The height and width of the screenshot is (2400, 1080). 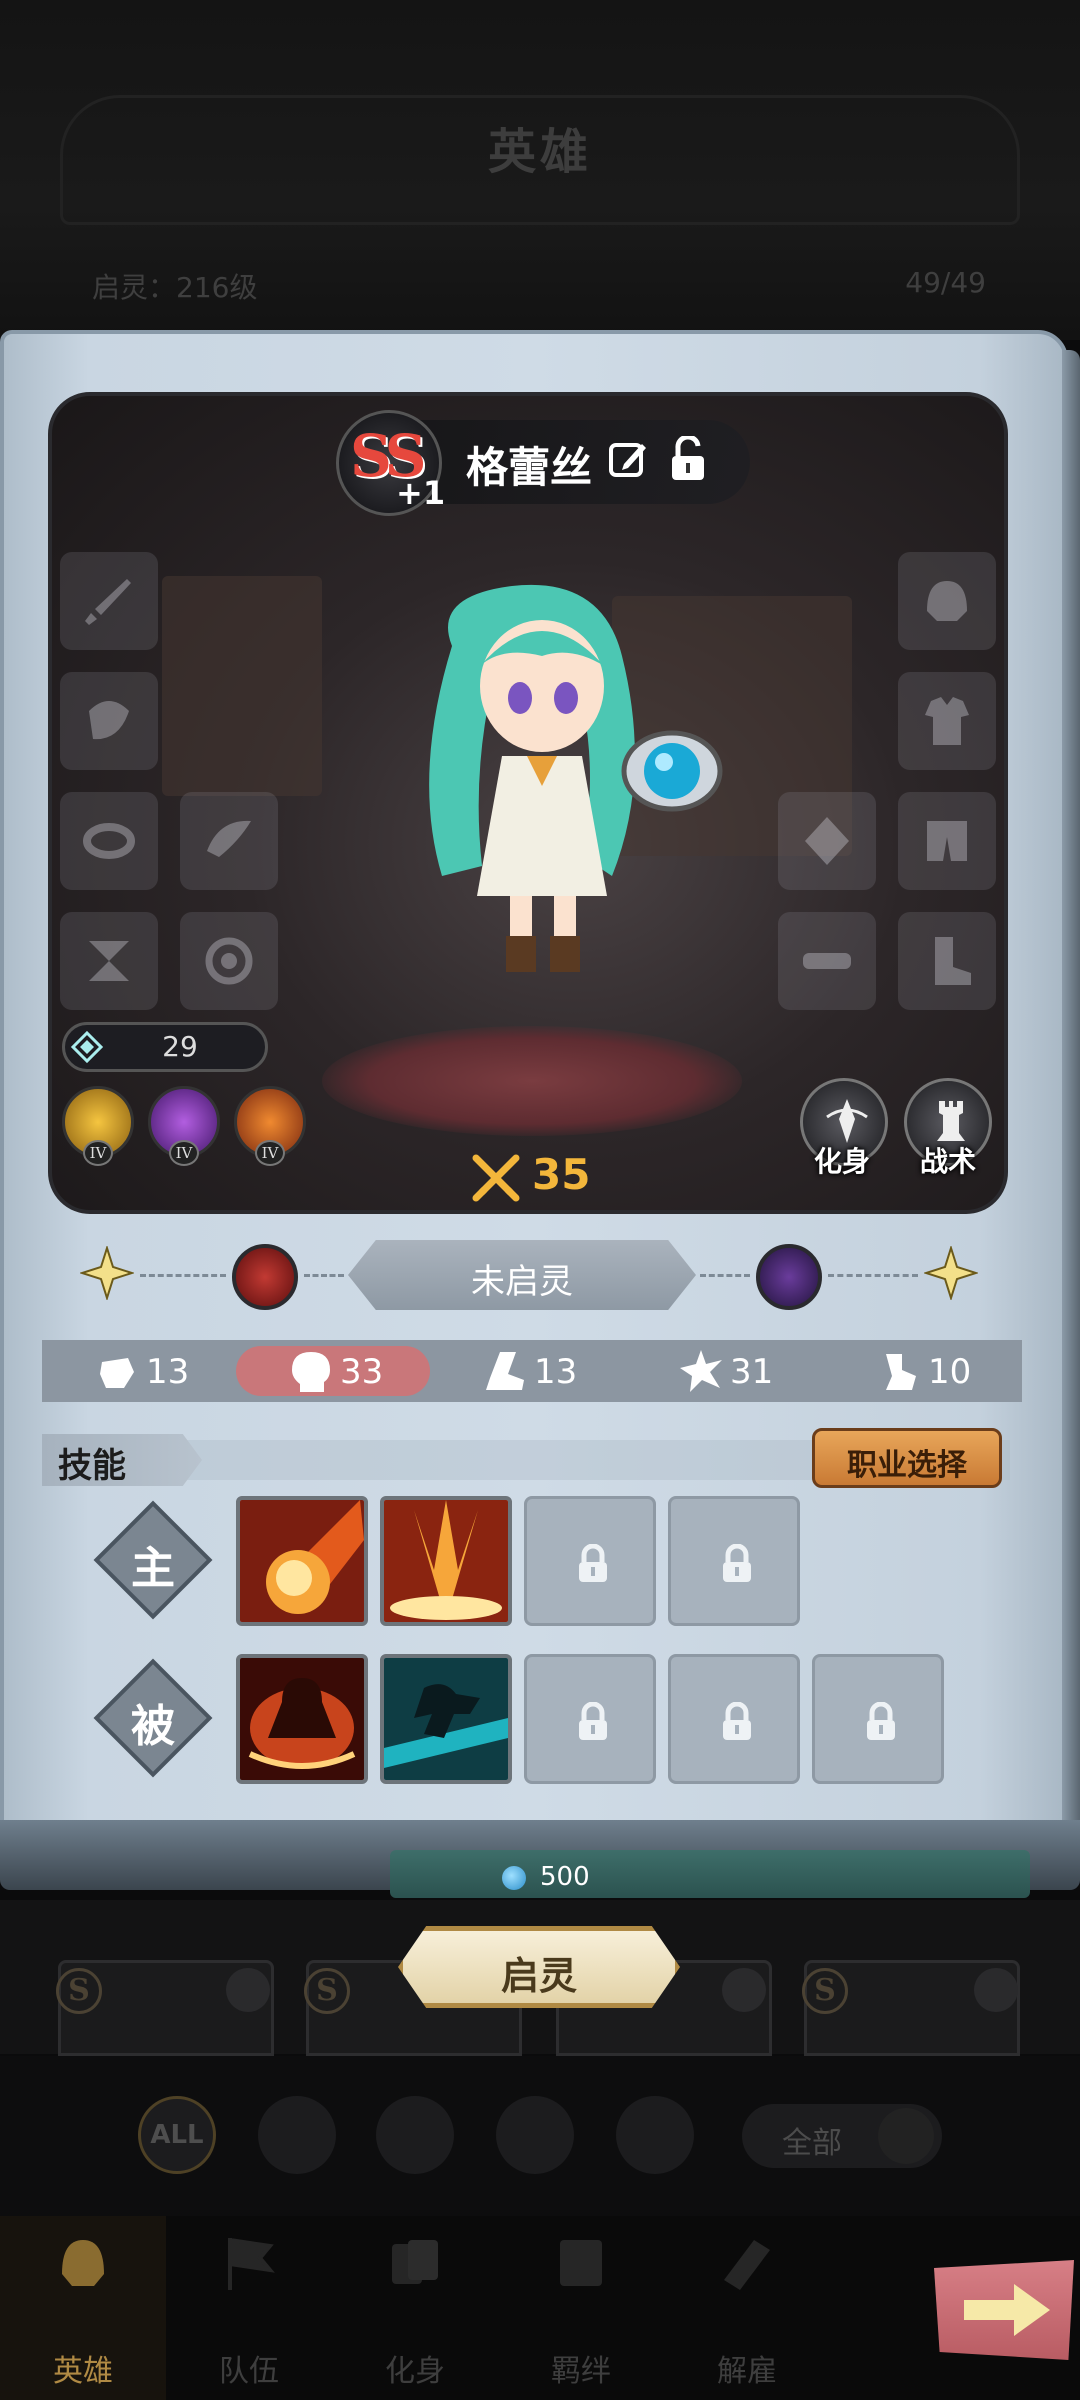 I want to click on filter-mystic-icon, so click(x=415, y=2135).